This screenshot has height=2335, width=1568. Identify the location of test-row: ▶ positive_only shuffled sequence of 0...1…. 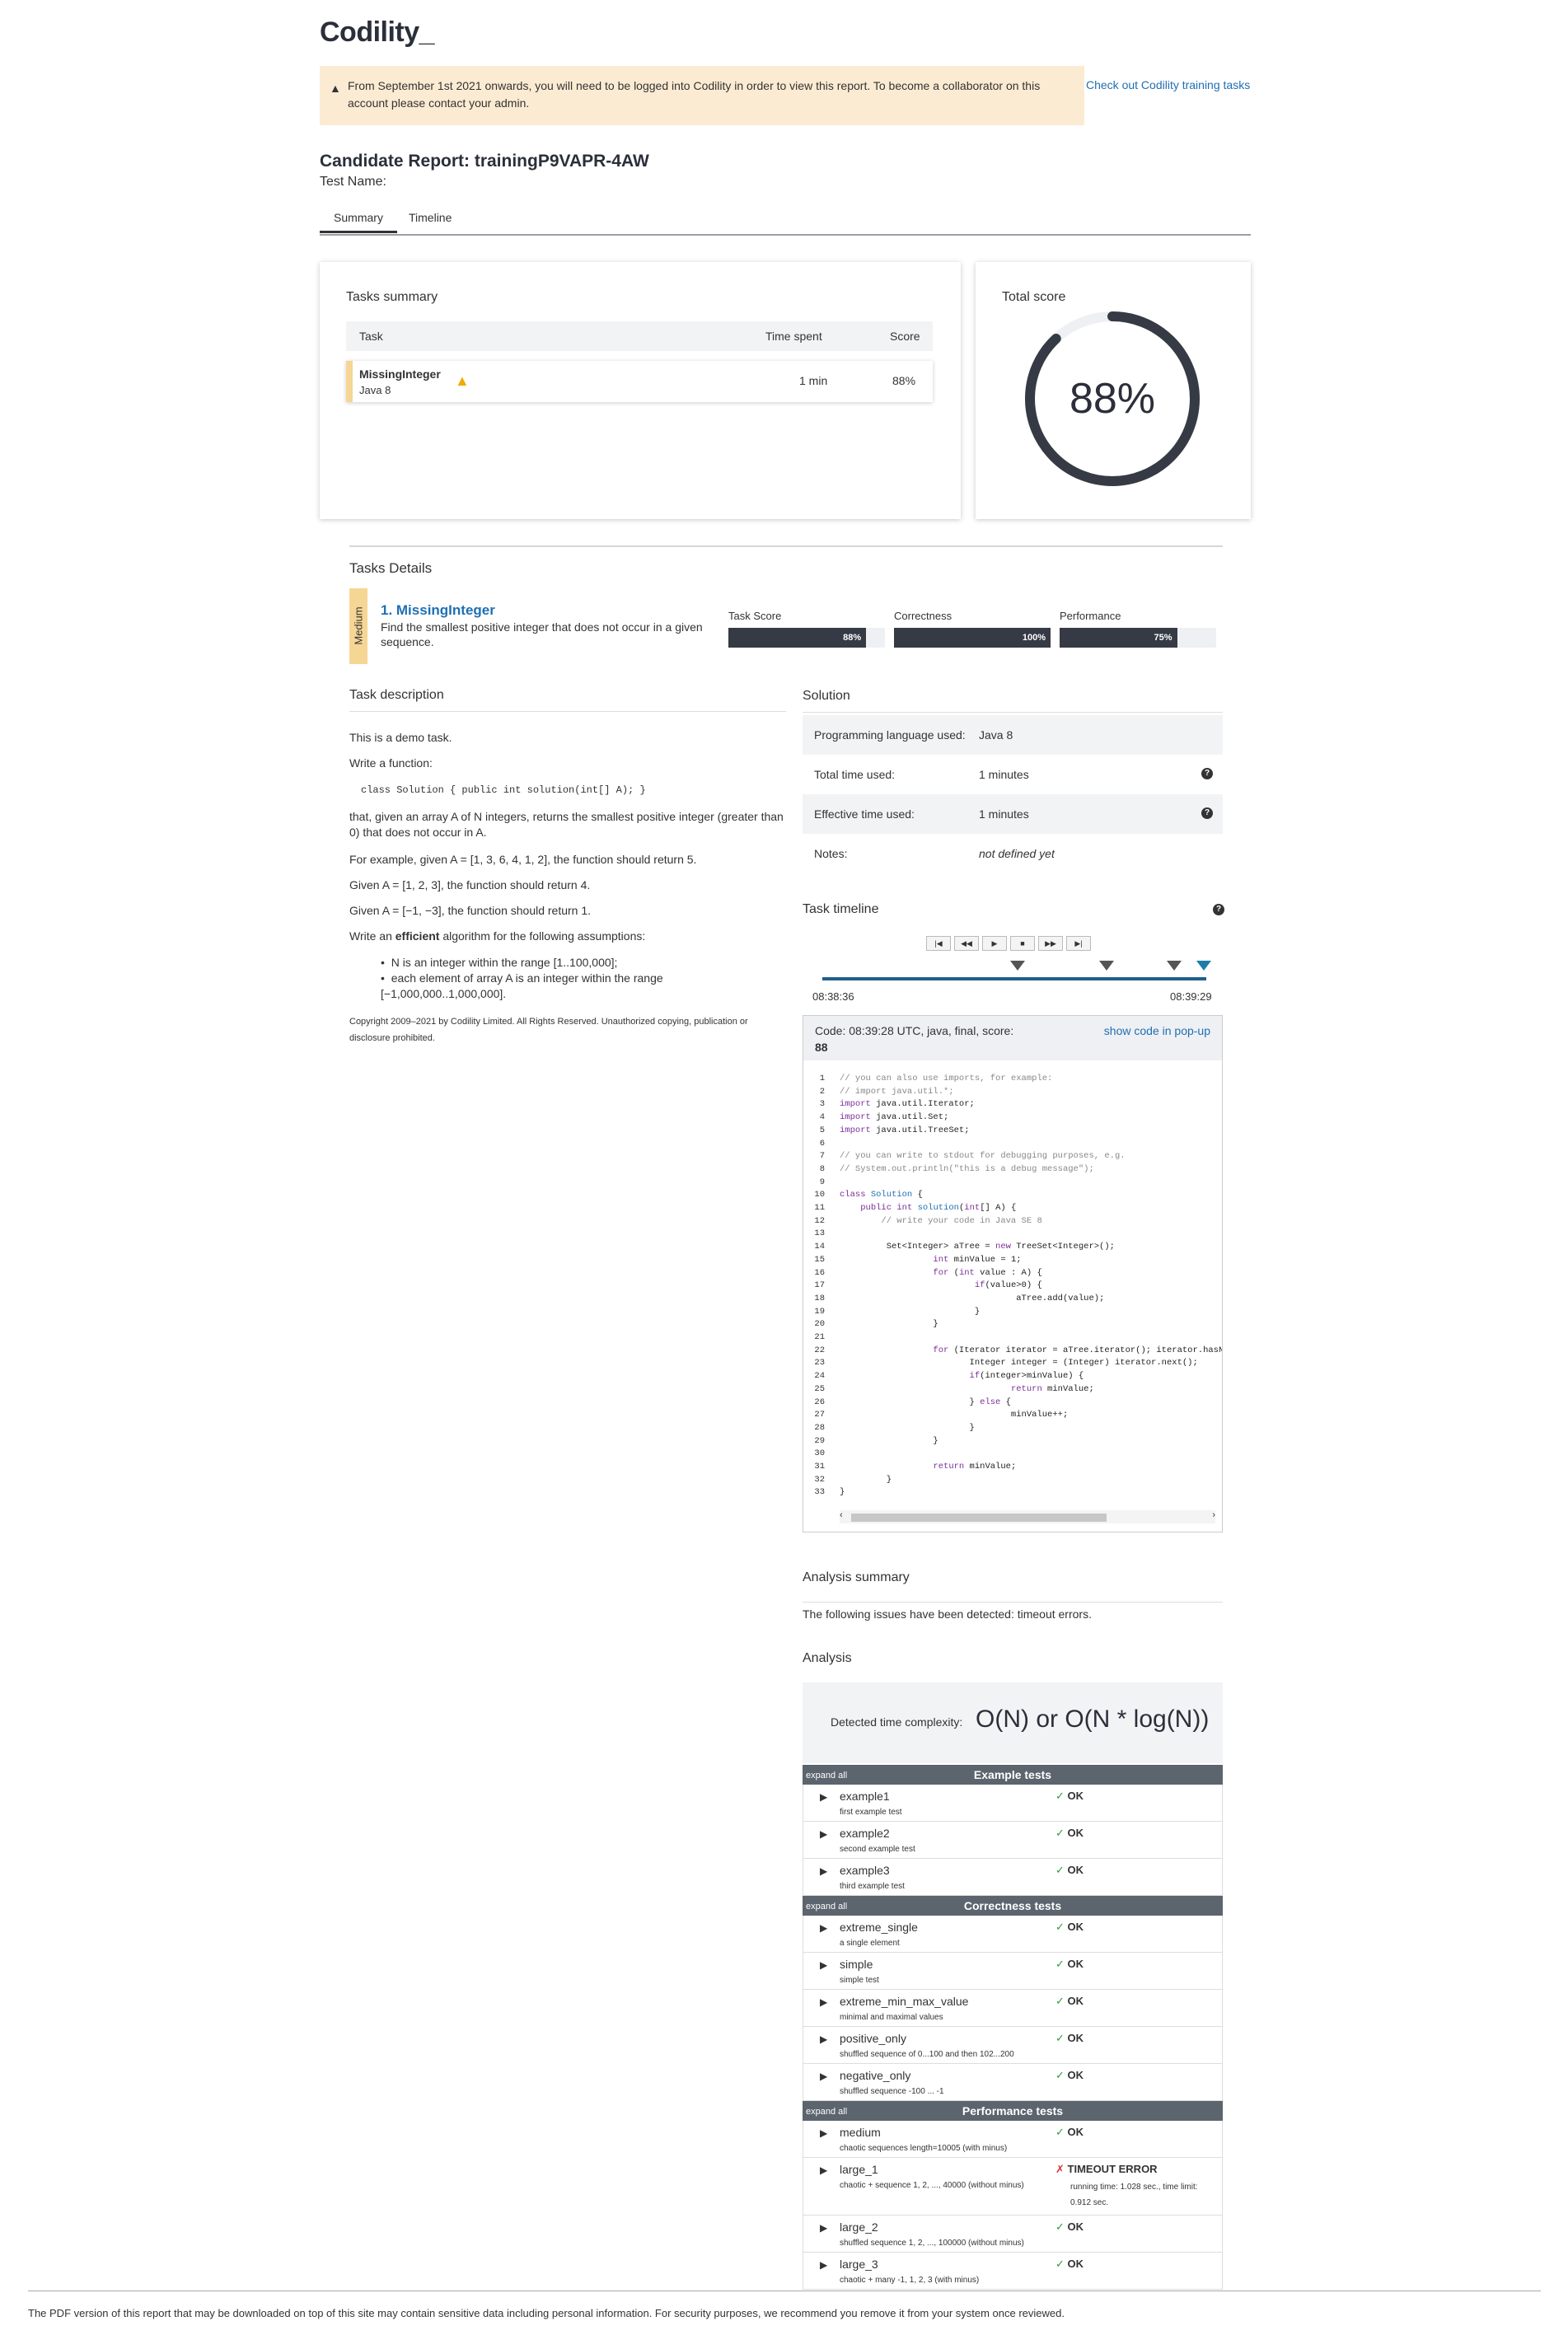
(1013, 2045).